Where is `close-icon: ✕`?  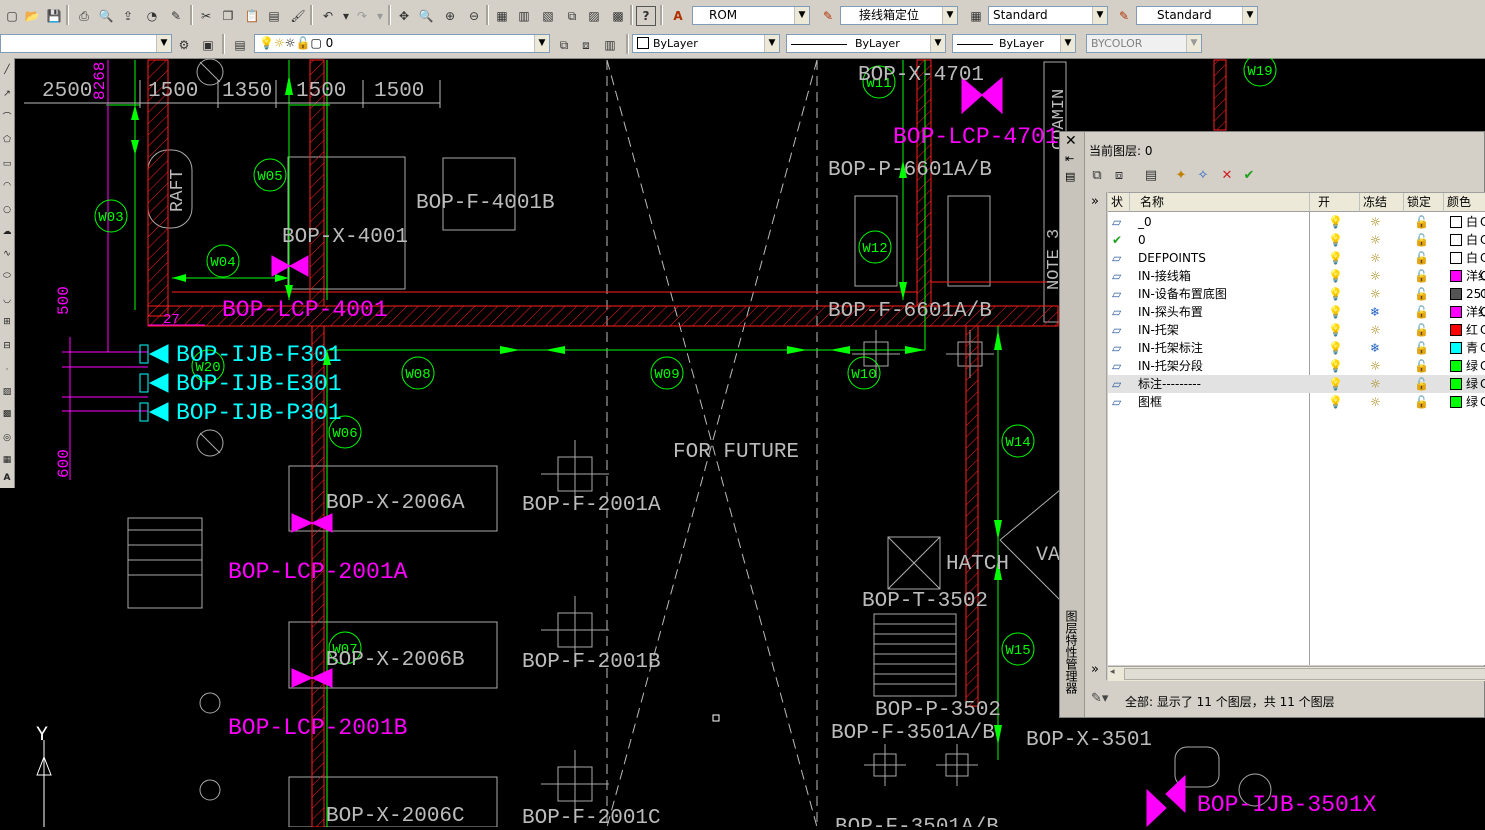 close-icon: ✕ is located at coordinates (1071, 141).